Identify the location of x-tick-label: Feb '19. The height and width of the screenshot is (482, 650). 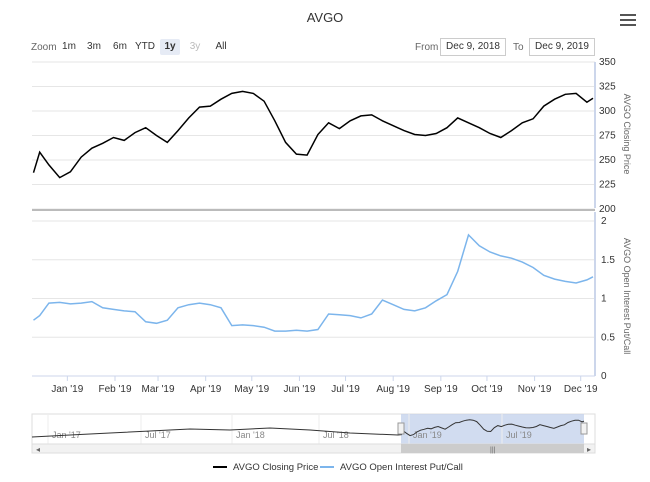
(114, 389).